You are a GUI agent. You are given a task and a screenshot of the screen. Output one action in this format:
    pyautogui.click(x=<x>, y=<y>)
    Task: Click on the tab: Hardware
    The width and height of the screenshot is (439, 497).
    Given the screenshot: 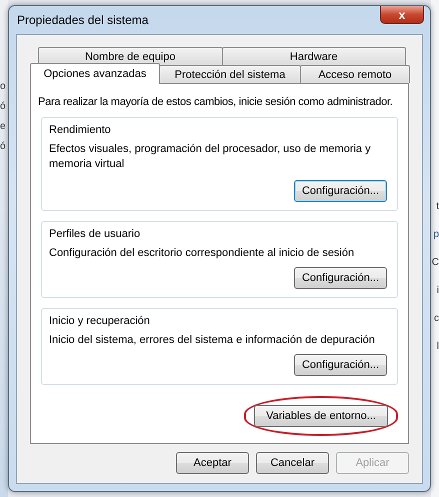 What is the action you would take?
    pyautogui.click(x=314, y=56)
    